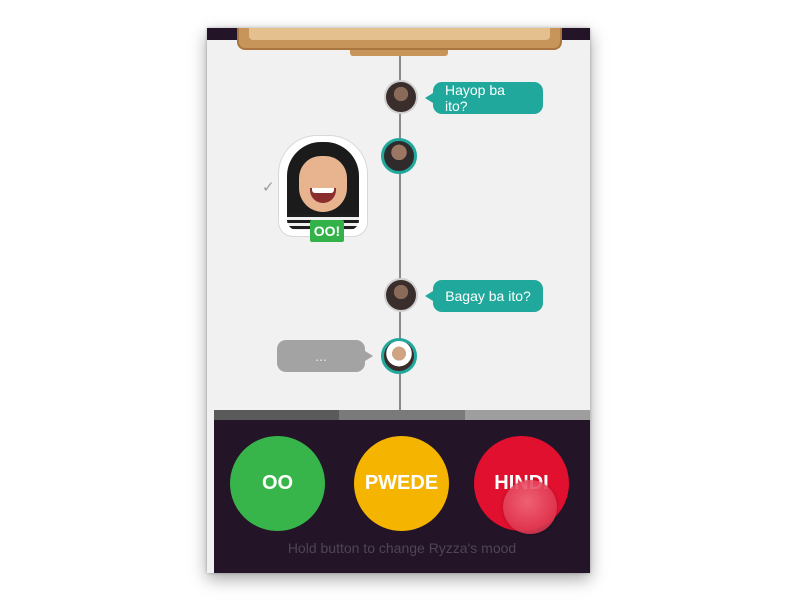 This screenshot has height=600, width=800. I want to click on hint-text: Hold button to change Ryzza's mood, so click(402, 548).